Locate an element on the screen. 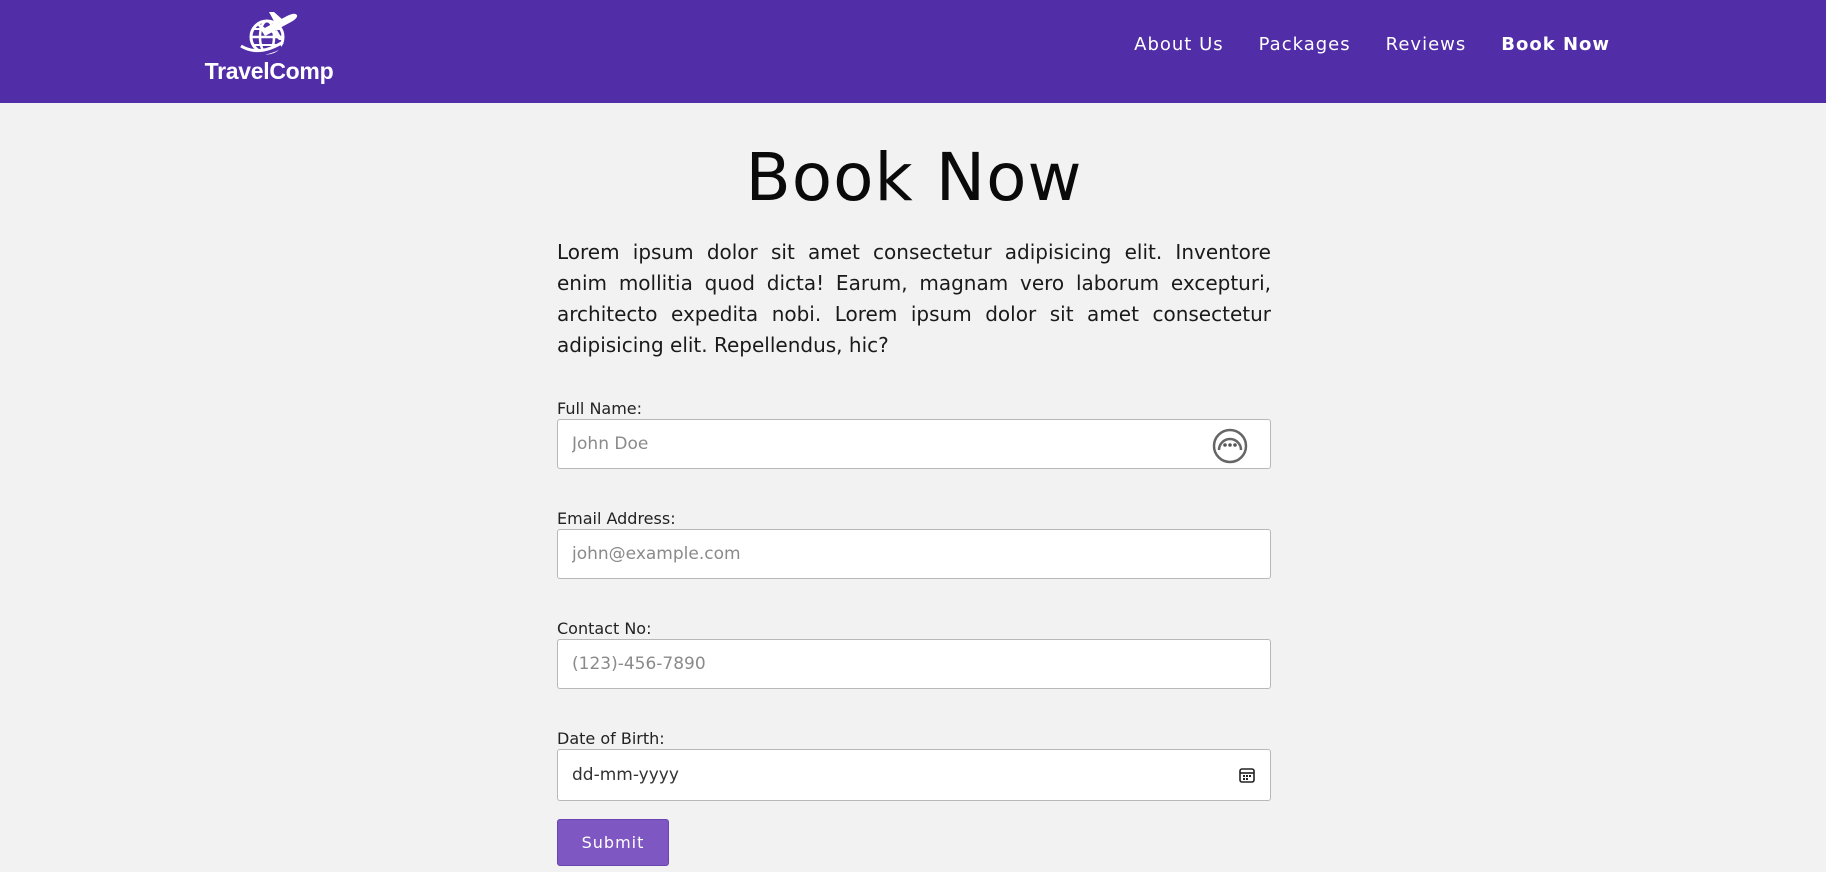 This screenshot has width=1826, height=872. brand-name: TravelComp is located at coordinates (269, 71).